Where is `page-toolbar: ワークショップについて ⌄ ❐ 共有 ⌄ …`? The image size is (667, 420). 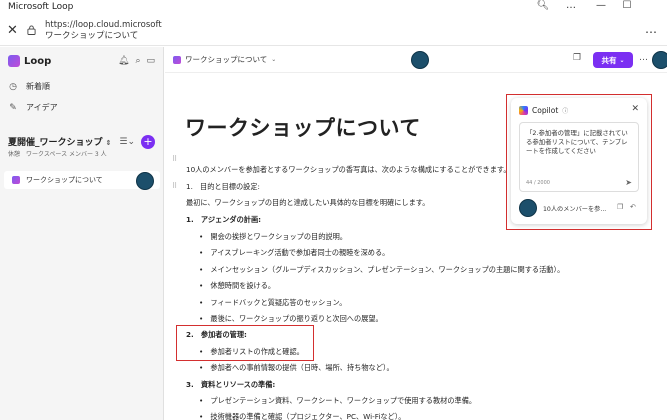 page-toolbar: ワークショップについて ⌄ ❐ 共有 ⌄ … is located at coordinates (416, 60).